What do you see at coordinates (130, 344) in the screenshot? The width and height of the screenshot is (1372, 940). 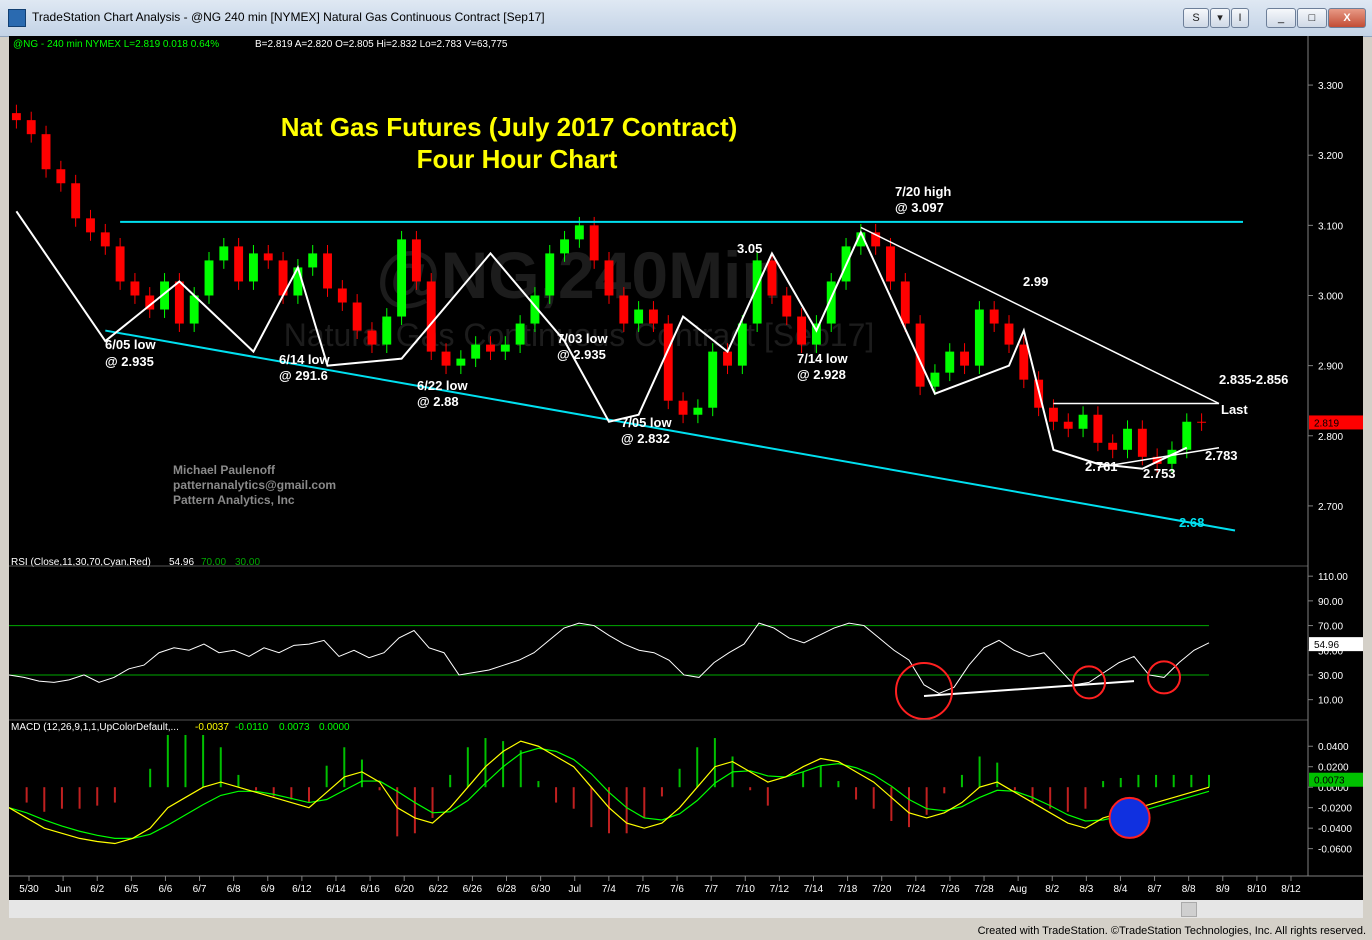 I see `annotation-label: 6/05 low` at bounding box center [130, 344].